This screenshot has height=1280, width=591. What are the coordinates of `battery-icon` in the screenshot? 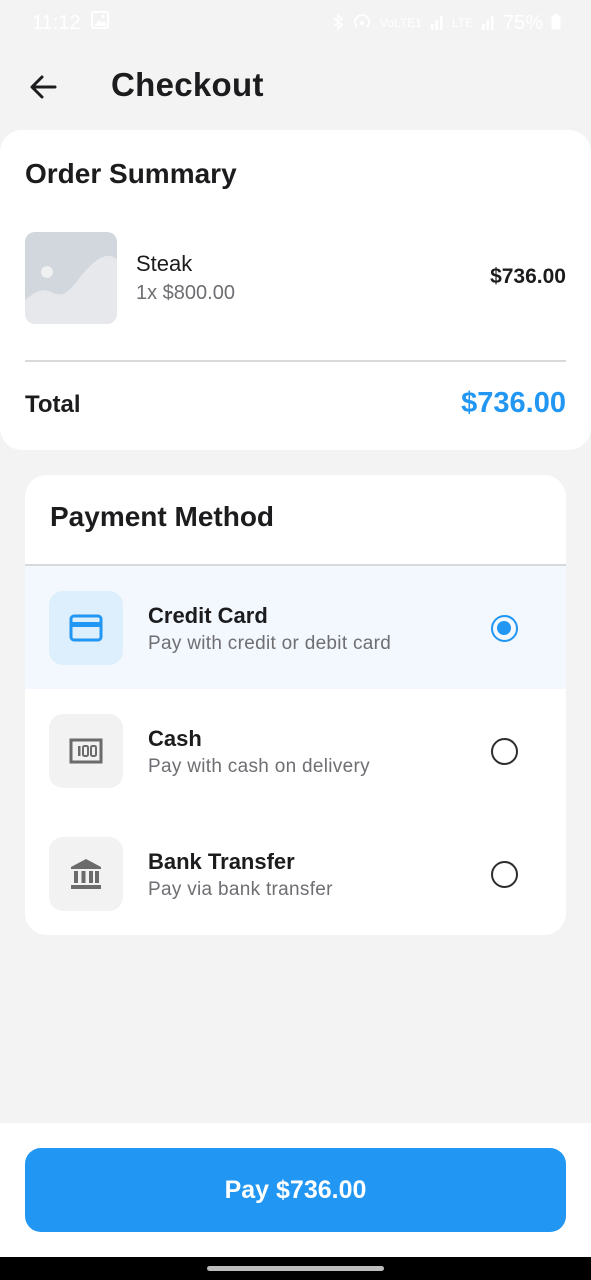 It's located at (556, 23).